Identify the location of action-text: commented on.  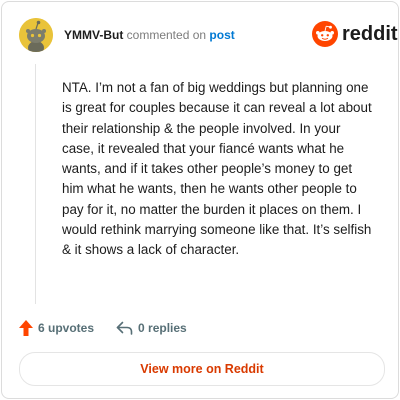
(166, 35).